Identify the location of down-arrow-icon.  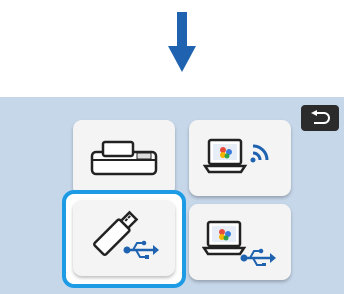
(182, 42).